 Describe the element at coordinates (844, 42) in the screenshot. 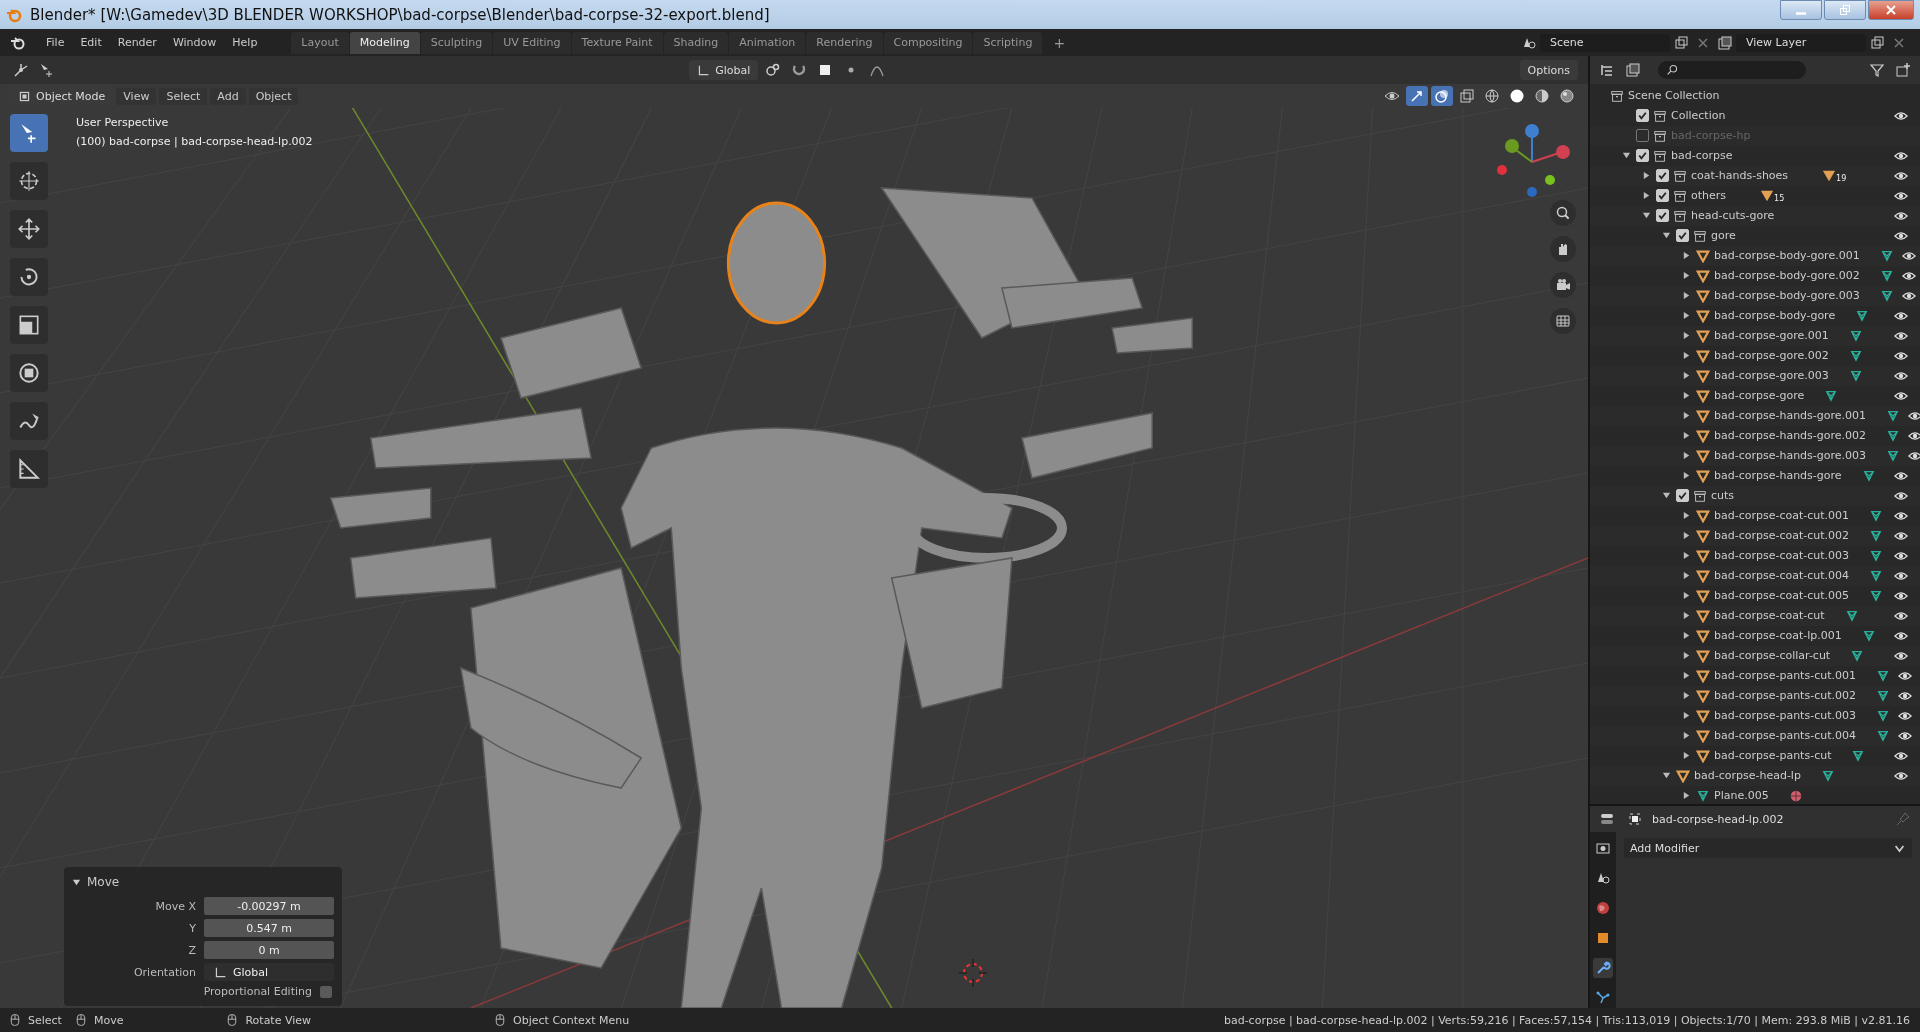

I see `workspace-tab: Rendering` at that location.